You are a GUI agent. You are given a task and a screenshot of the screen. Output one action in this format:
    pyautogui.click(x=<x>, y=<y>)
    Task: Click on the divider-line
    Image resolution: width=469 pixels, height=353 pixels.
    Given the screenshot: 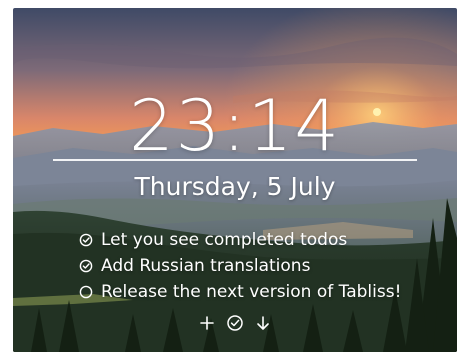 What is the action you would take?
    pyautogui.click(x=235, y=160)
    